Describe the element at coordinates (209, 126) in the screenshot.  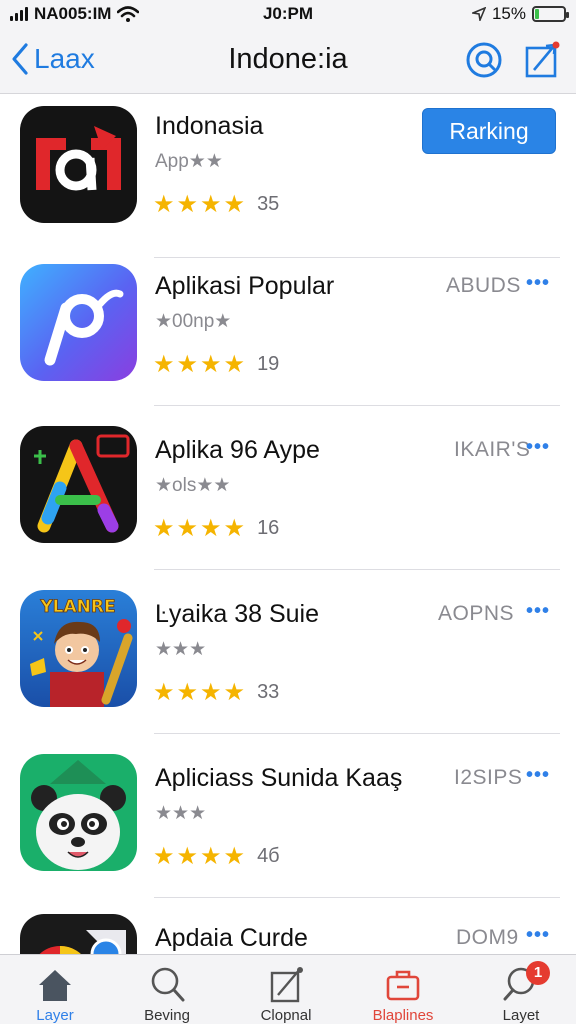
I see `app-name: Indonasia` at that location.